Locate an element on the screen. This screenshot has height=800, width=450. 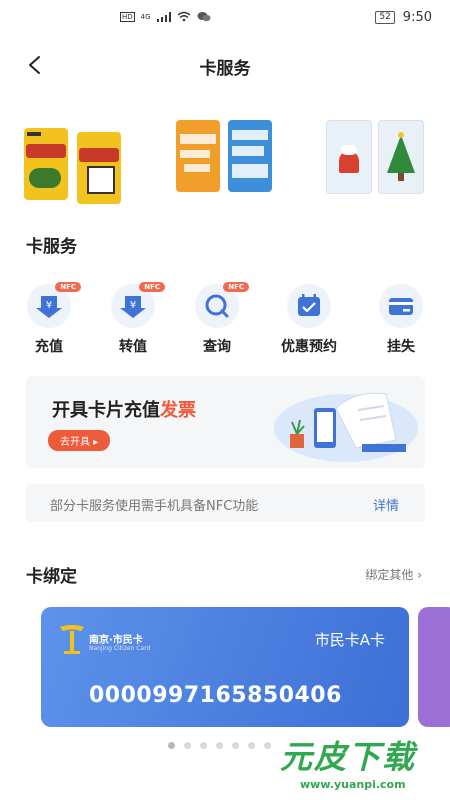
card-logo-text: 南京·市民卡 is located at coordinates (116, 640).